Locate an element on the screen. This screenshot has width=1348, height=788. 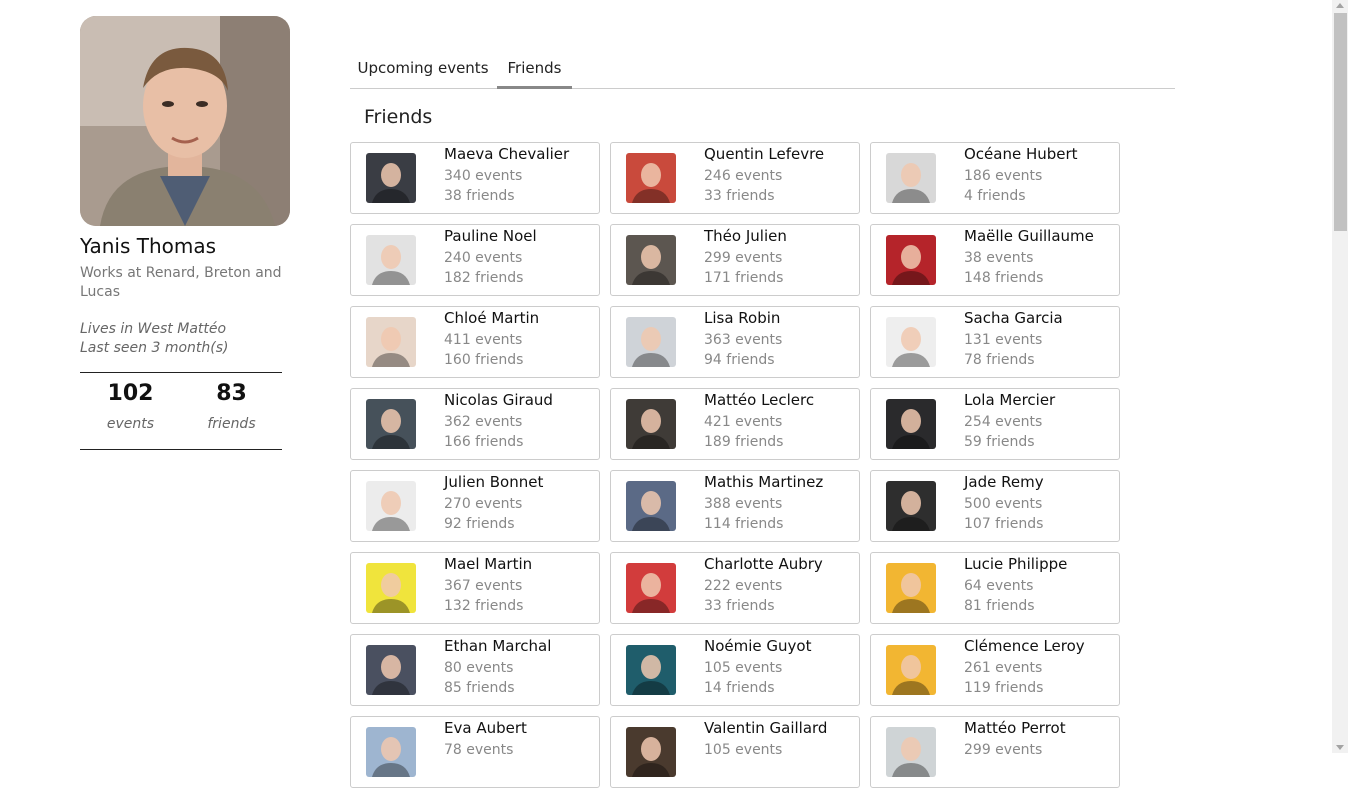
scroll-up-icon is located at coordinates (1340, 5).